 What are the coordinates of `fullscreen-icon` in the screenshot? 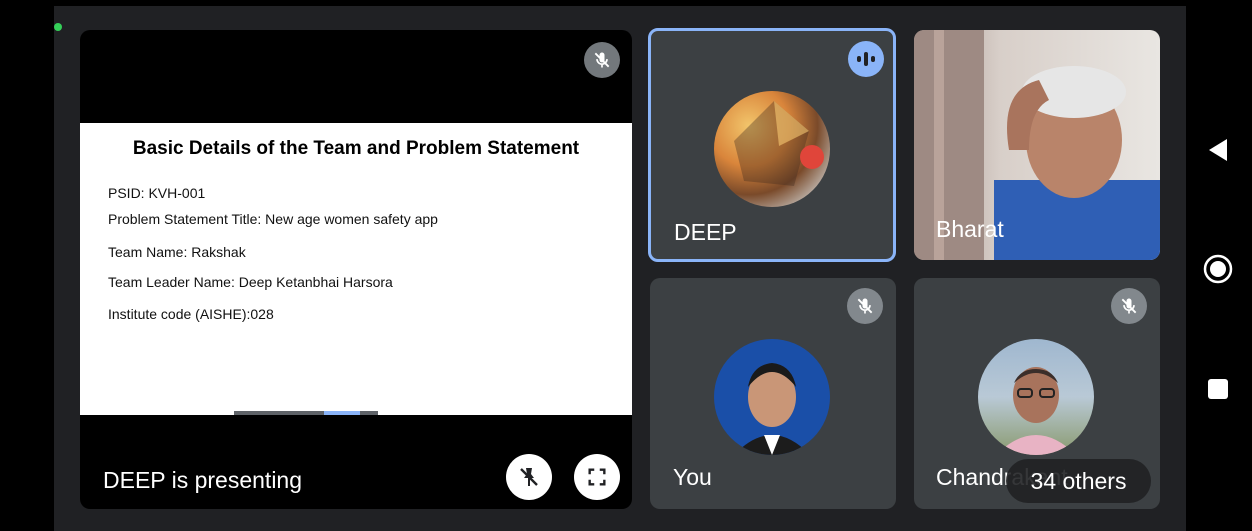 It's located at (597, 477).